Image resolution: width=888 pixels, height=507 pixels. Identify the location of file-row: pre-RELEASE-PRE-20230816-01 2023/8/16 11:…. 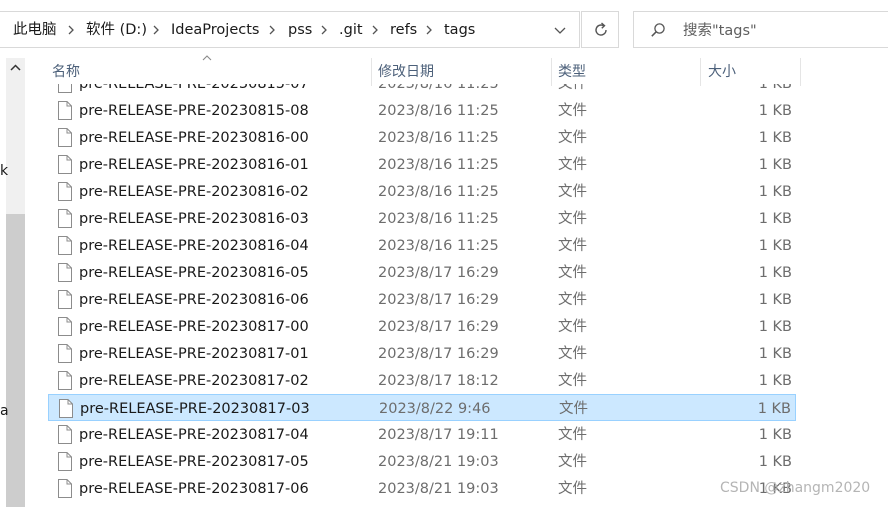
(422, 164).